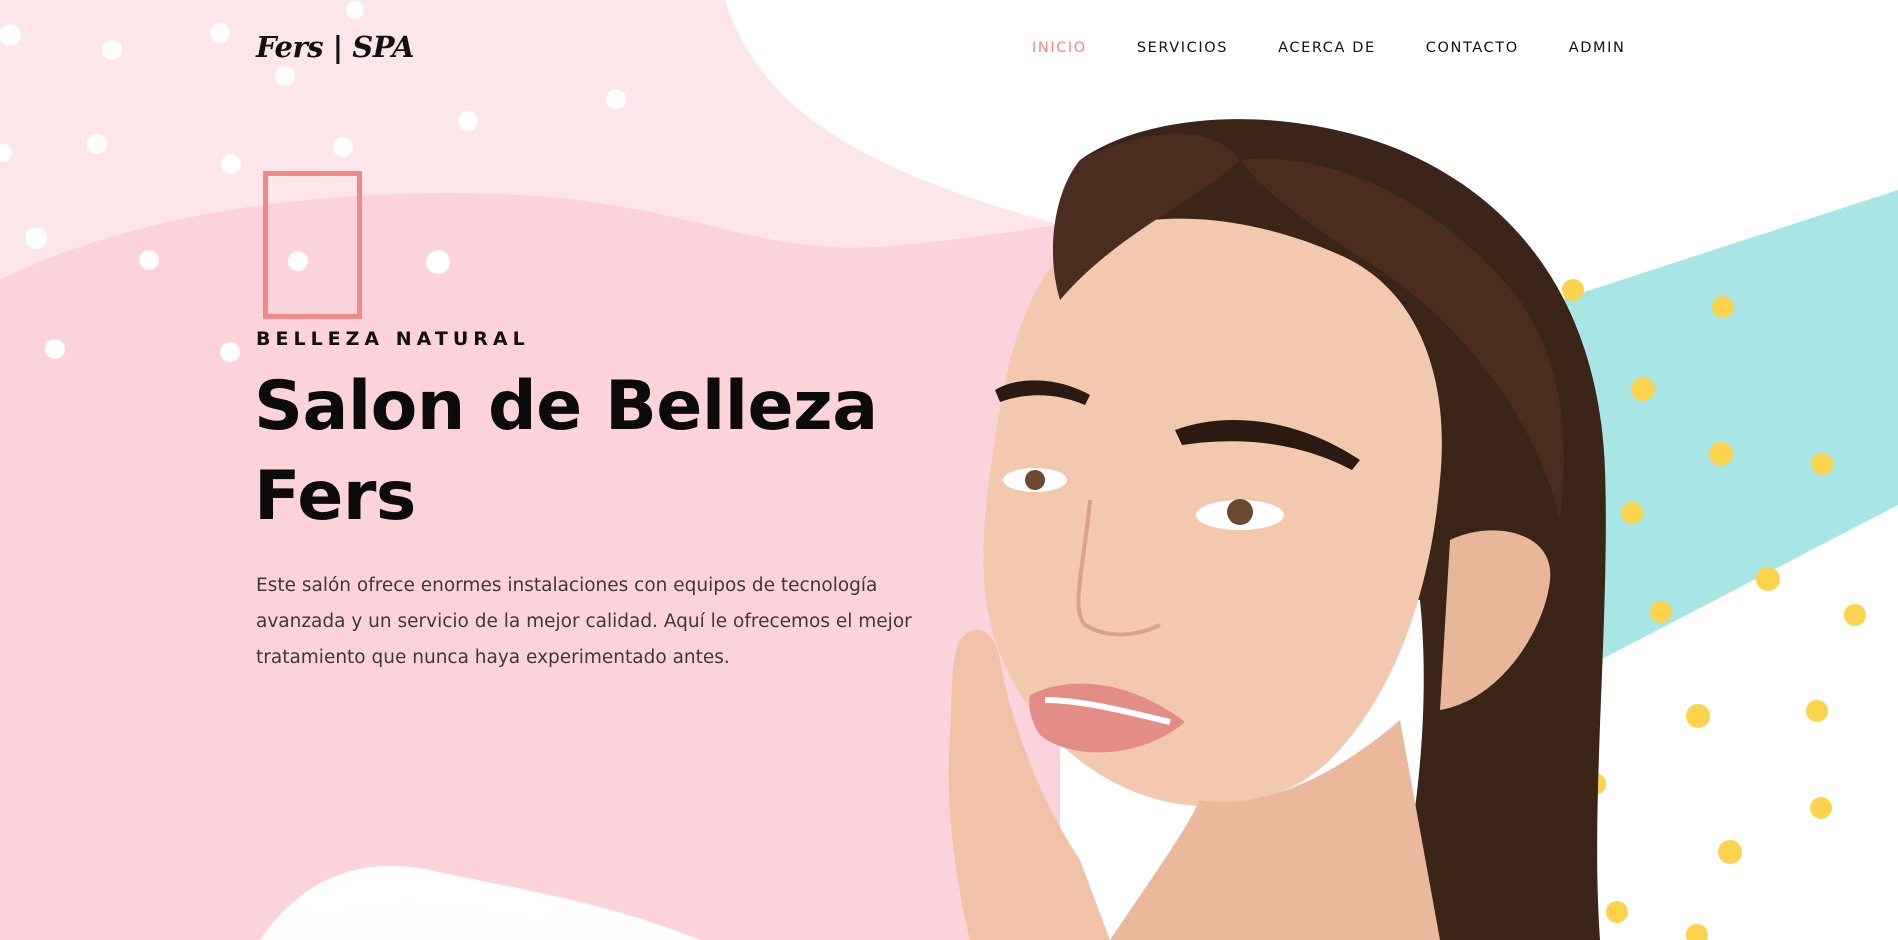 The image size is (1898, 940). What do you see at coordinates (1182, 48) in the screenshot?
I see `nav-item-servicios: SERVICIOS` at bounding box center [1182, 48].